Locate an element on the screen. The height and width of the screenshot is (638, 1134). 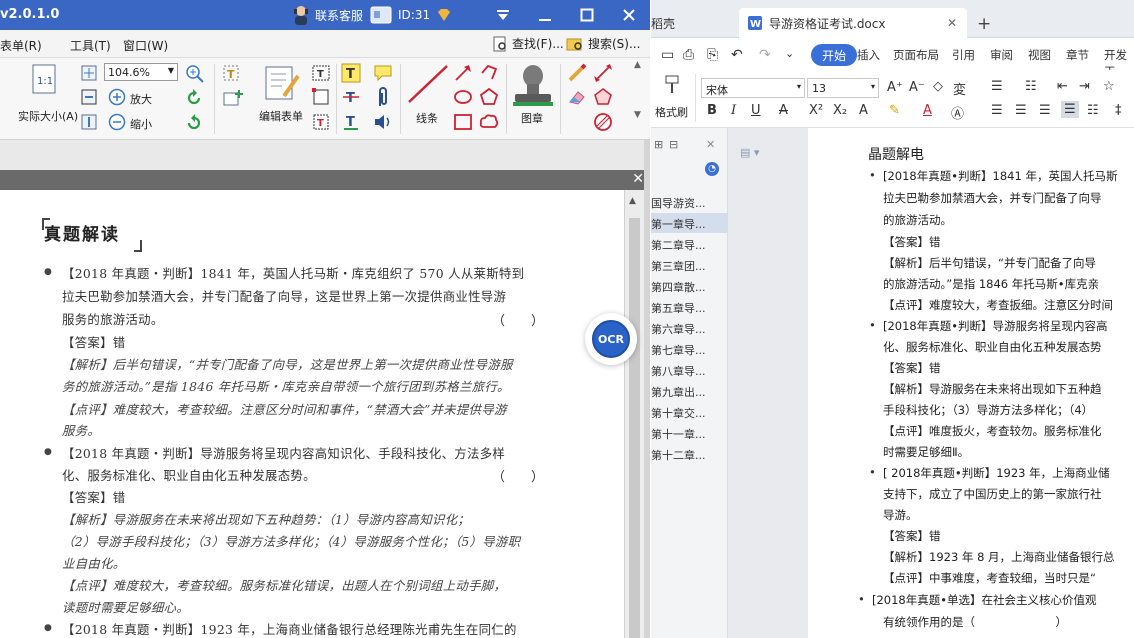
tab-document: W 导游资格证考试.docx ✕ is located at coordinates (853, 23).